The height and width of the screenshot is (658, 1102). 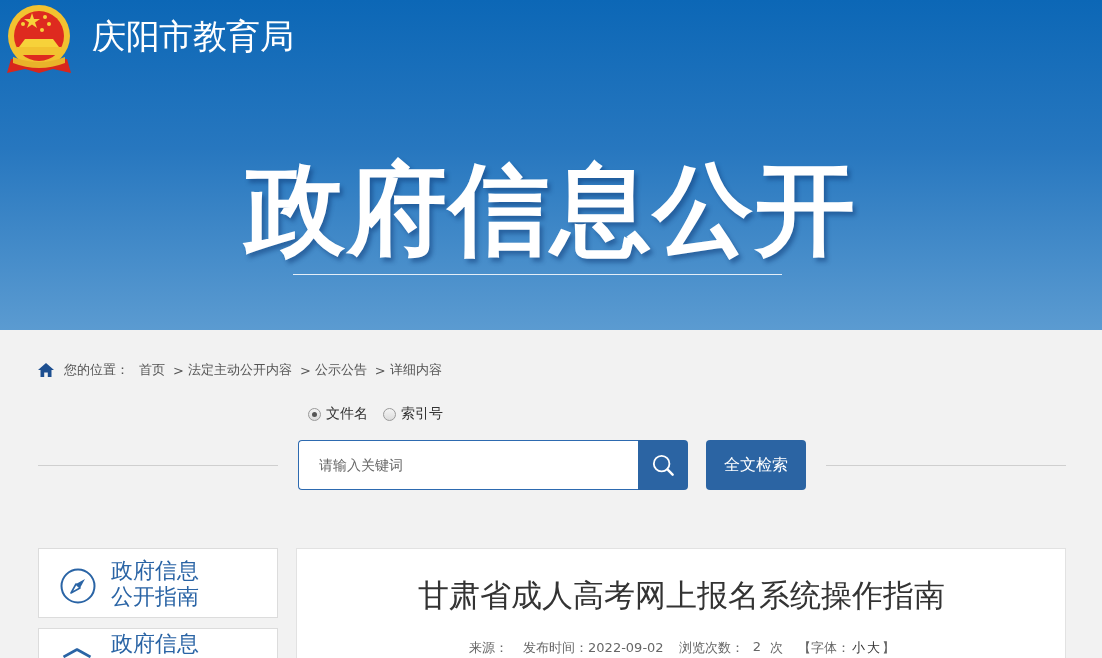 What do you see at coordinates (489, 648) in the screenshot?
I see `source-label: 来源：` at bounding box center [489, 648].